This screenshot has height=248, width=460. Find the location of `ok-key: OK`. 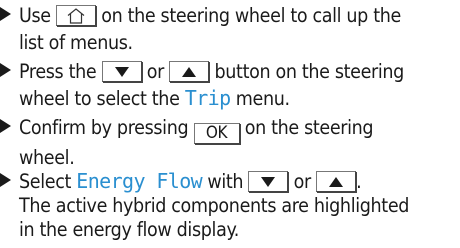

ok-key: OK is located at coordinates (216, 133).